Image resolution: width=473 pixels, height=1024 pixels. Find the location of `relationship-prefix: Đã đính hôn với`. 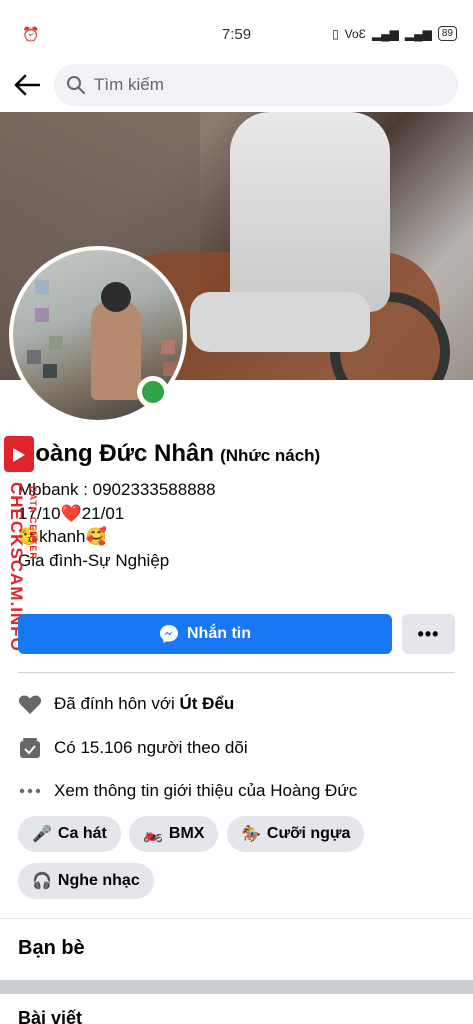

relationship-prefix: Đã đính hôn với is located at coordinates (117, 703).